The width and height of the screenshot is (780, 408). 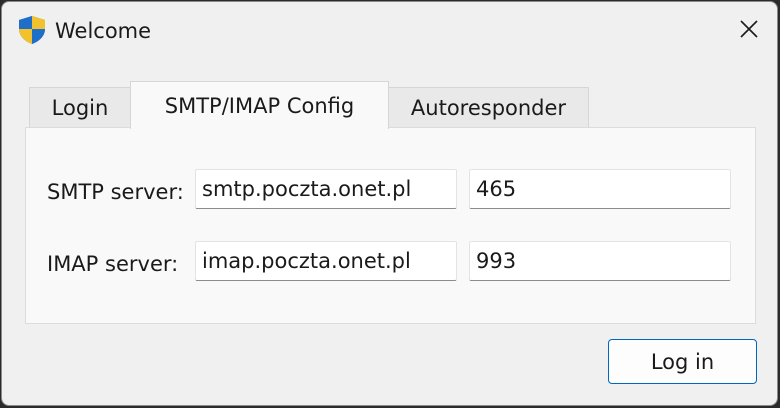 What do you see at coordinates (389, 31) in the screenshot?
I see `title-bar: Welcome` at bounding box center [389, 31].